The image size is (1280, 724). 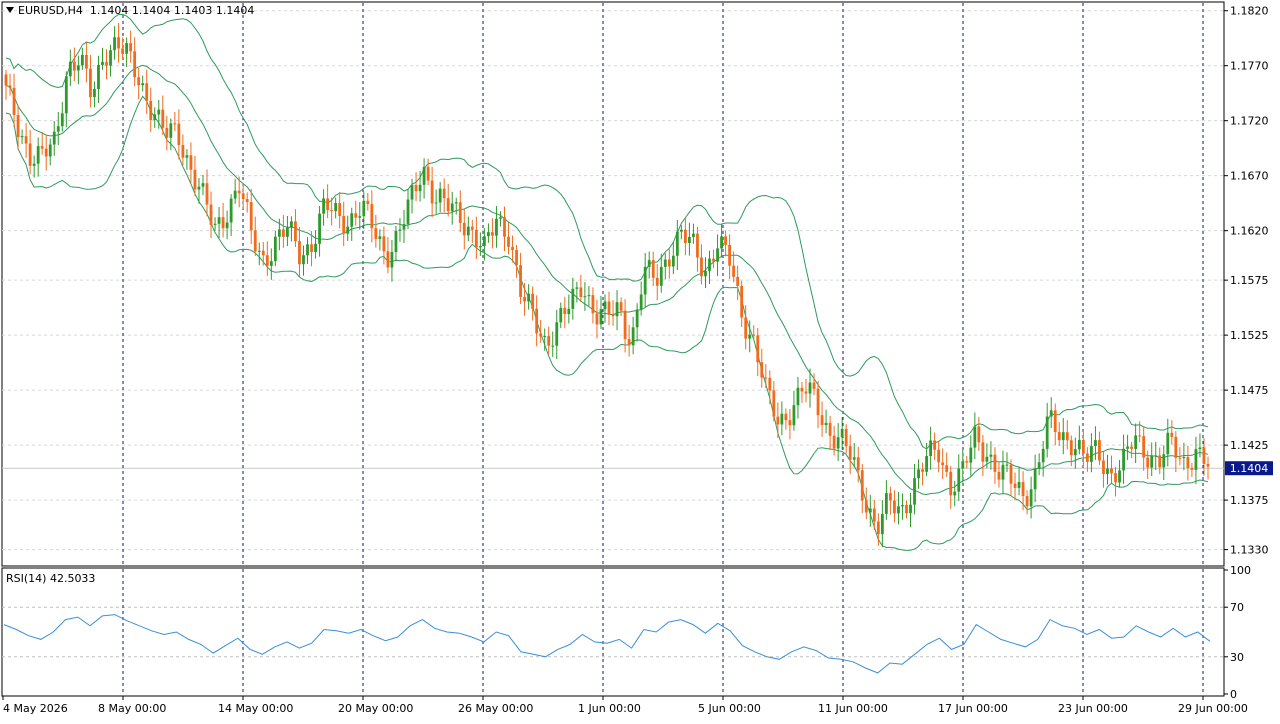 What do you see at coordinates (1249, 280) in the screenshot?
I see `price-tick-label: 1.1575` at bounding box center [1249, 280].